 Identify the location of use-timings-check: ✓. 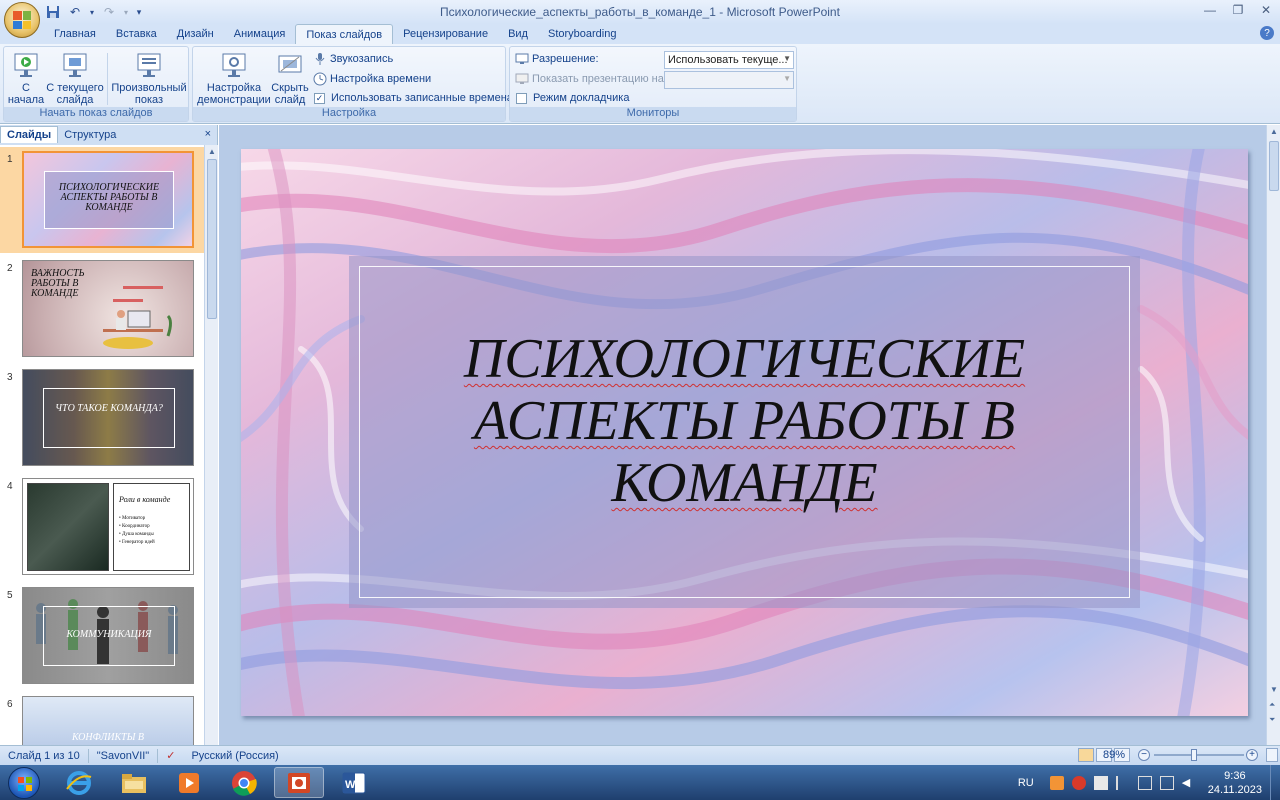
(319, 98).